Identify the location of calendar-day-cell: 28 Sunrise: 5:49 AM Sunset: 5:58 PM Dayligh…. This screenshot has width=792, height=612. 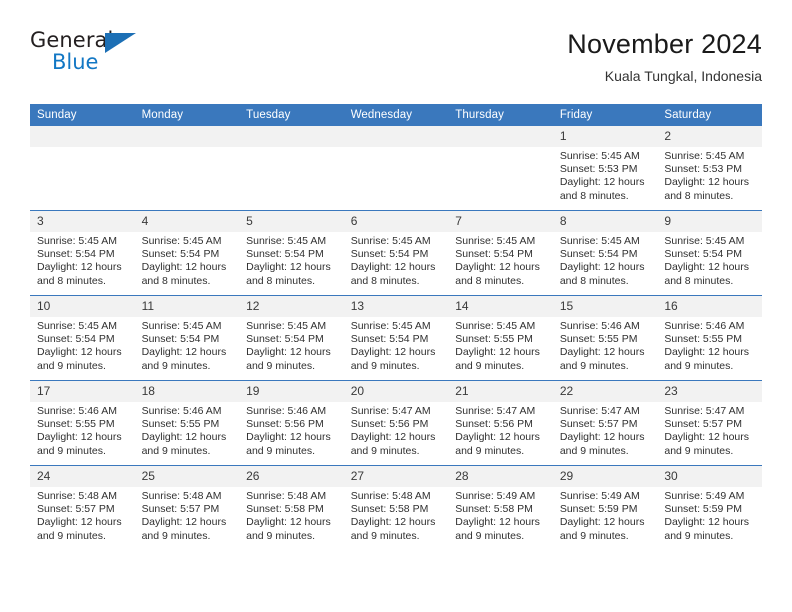
(500, 507).